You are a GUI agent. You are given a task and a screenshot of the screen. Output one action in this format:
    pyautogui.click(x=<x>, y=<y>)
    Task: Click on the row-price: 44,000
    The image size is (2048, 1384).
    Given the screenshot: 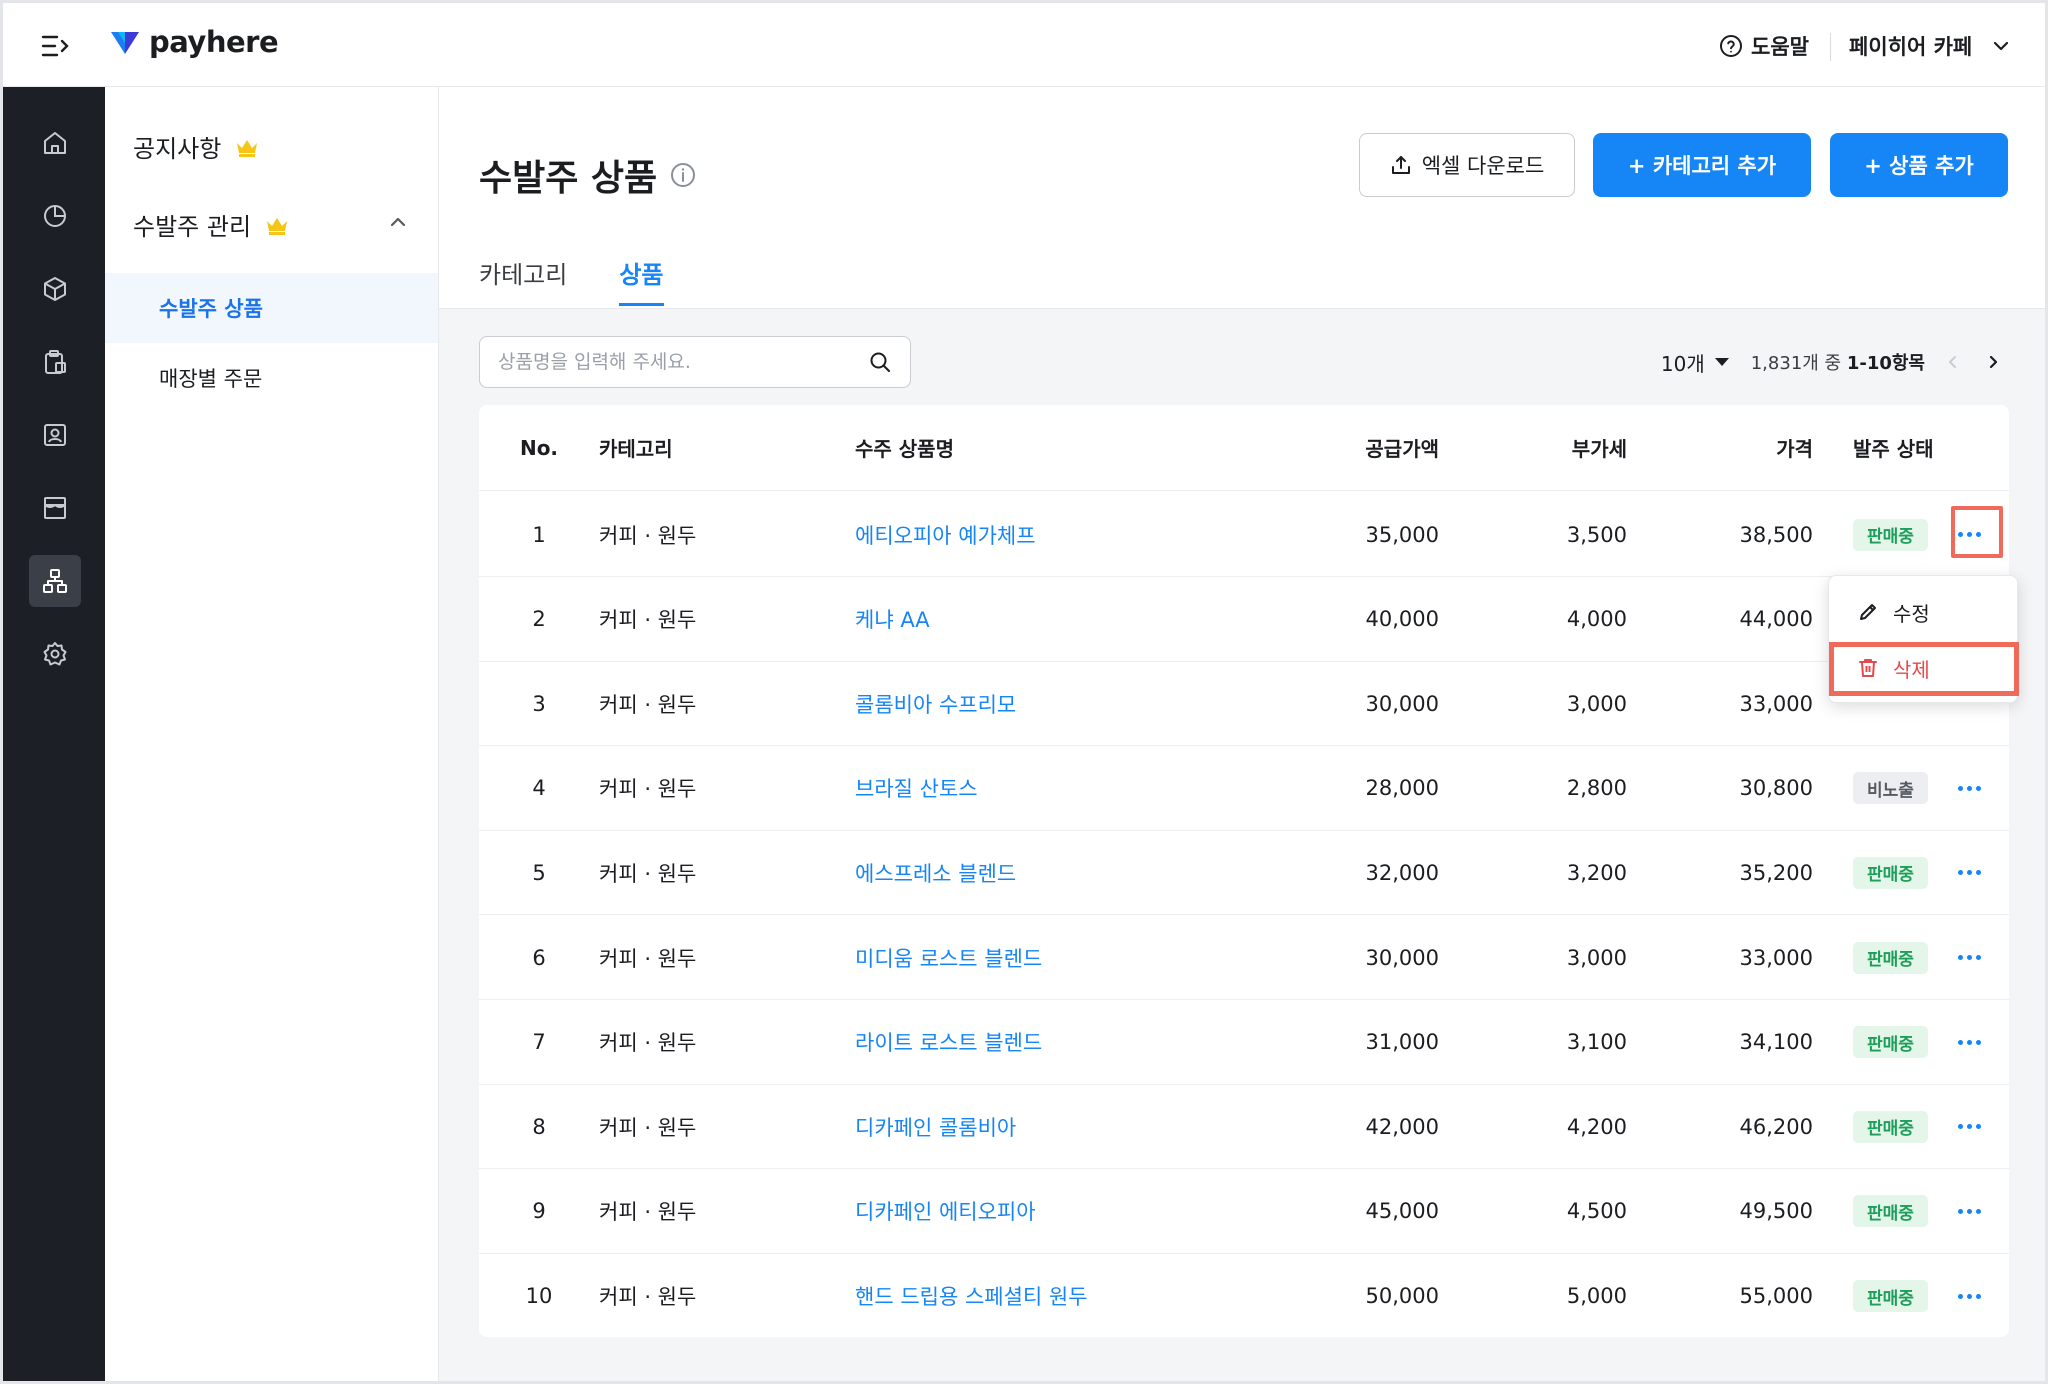 What is the action you would take?
    pyautogui.click(x=1776, y=619)
    